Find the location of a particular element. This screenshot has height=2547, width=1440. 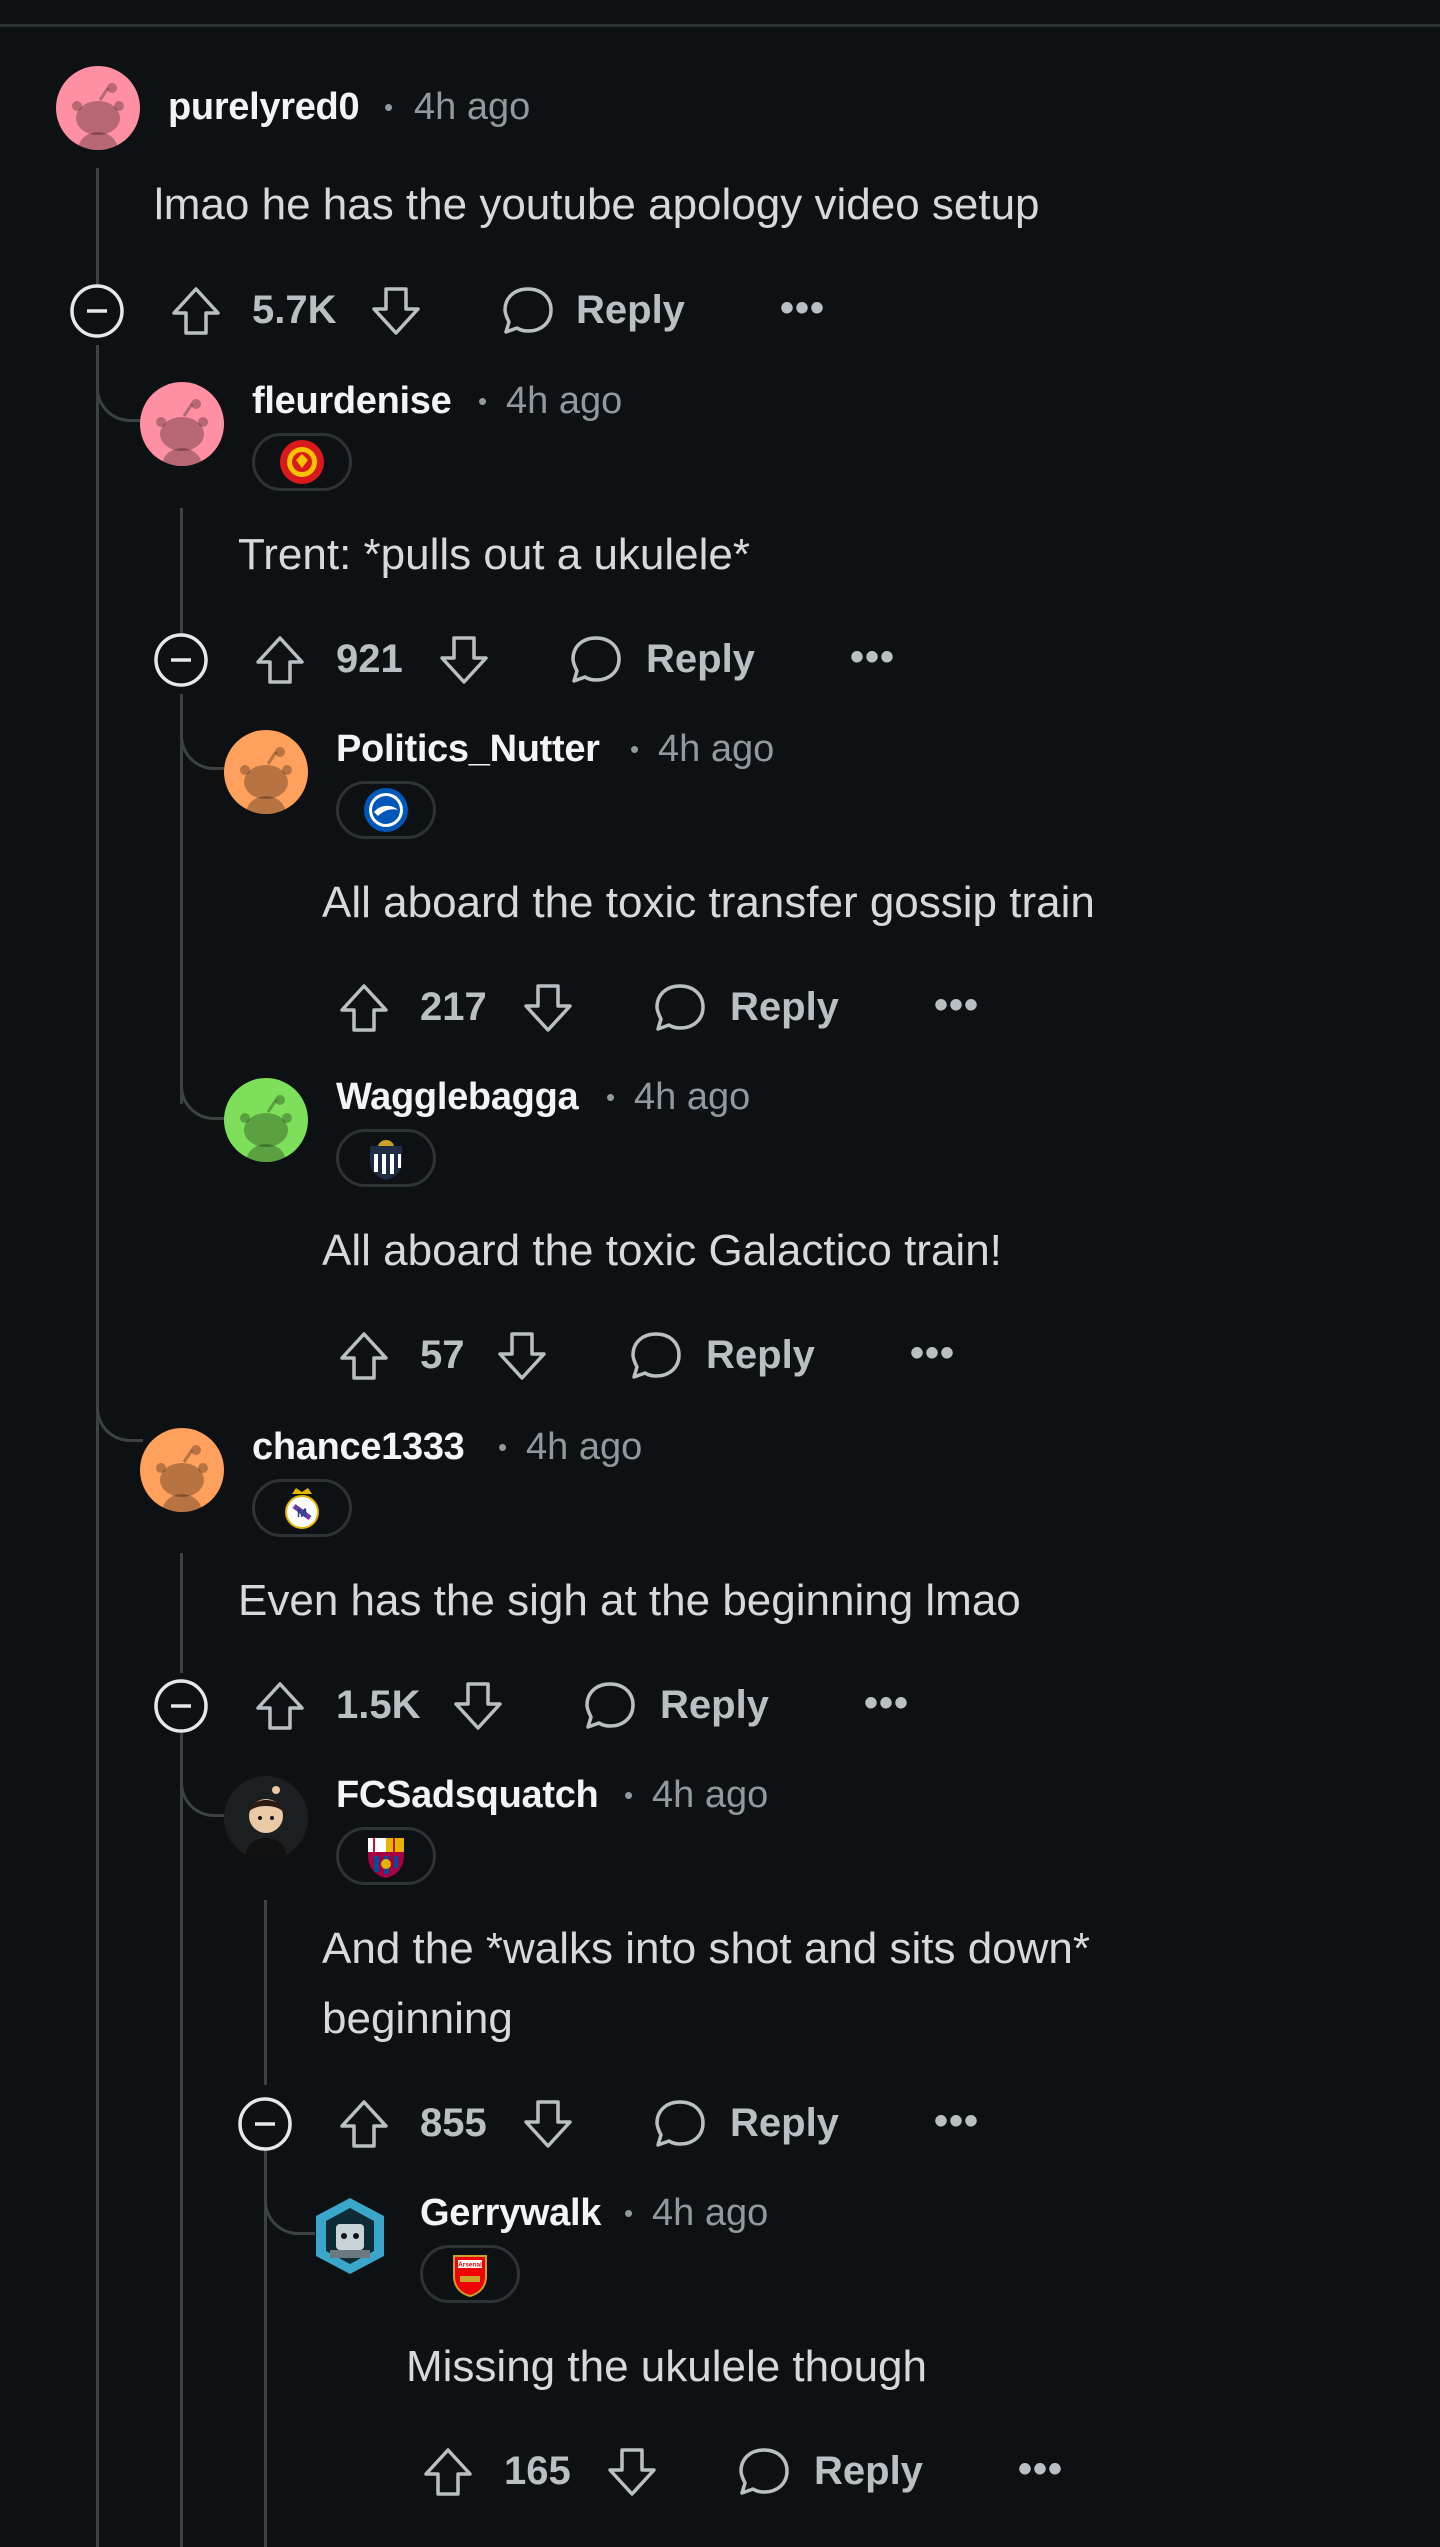

comment-body-line2: beginning is located at coordinates (417, 2018).